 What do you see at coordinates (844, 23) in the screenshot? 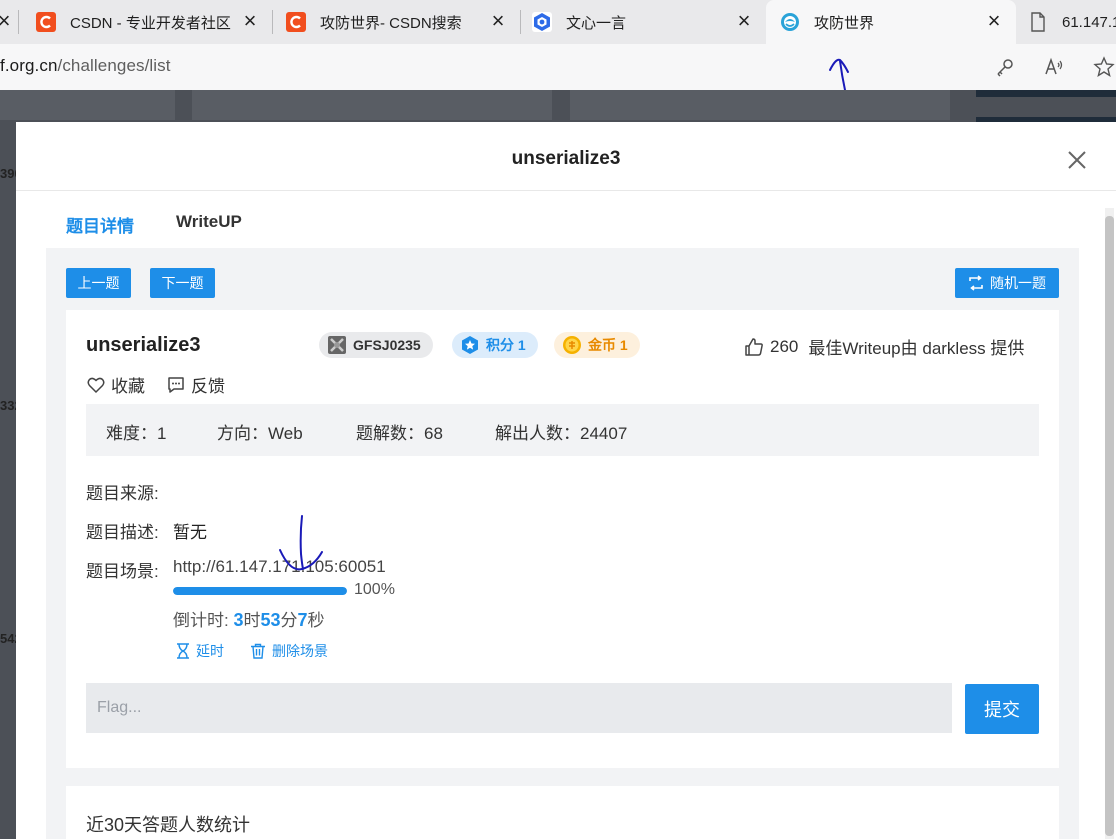
I see `tab-title: 攻防世界` at bounding box center [844, 23].